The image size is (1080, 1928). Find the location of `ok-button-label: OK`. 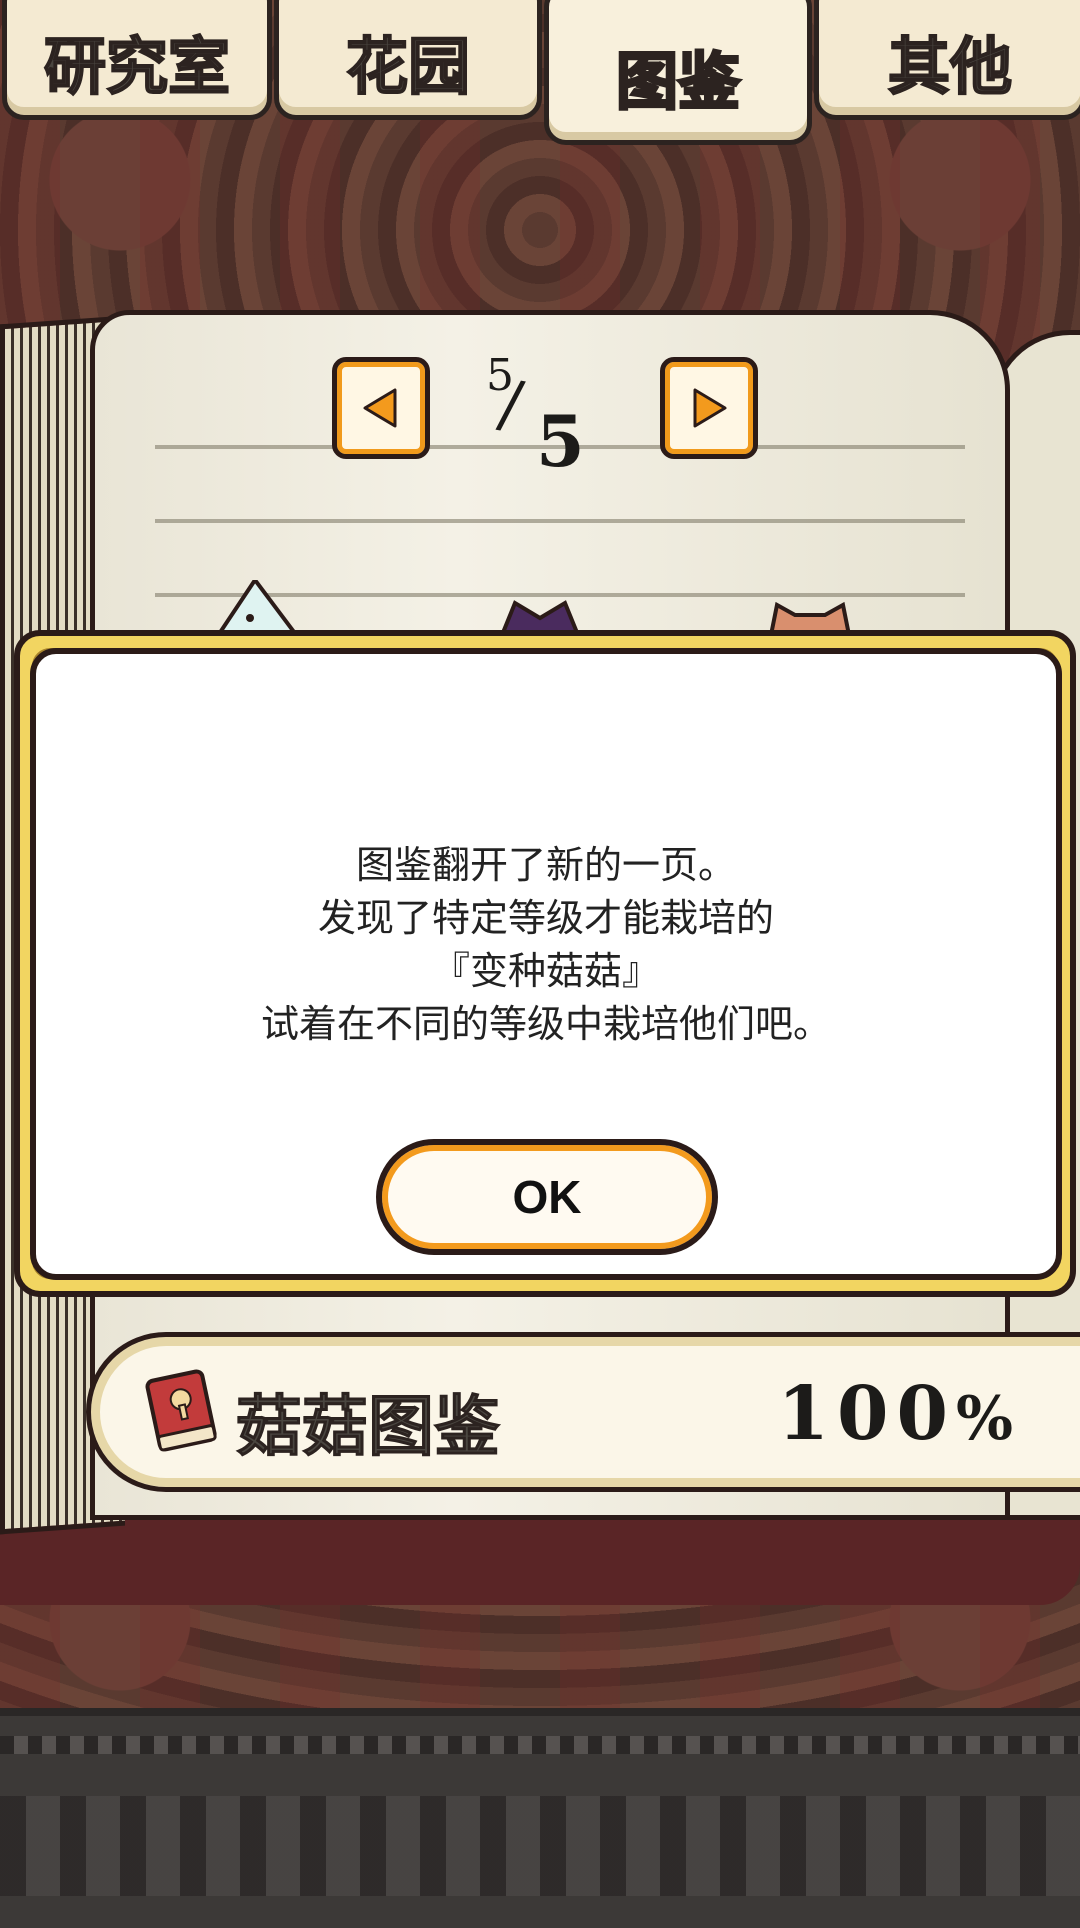

ok-button-label: OK is located at coordinates (547, 1197).